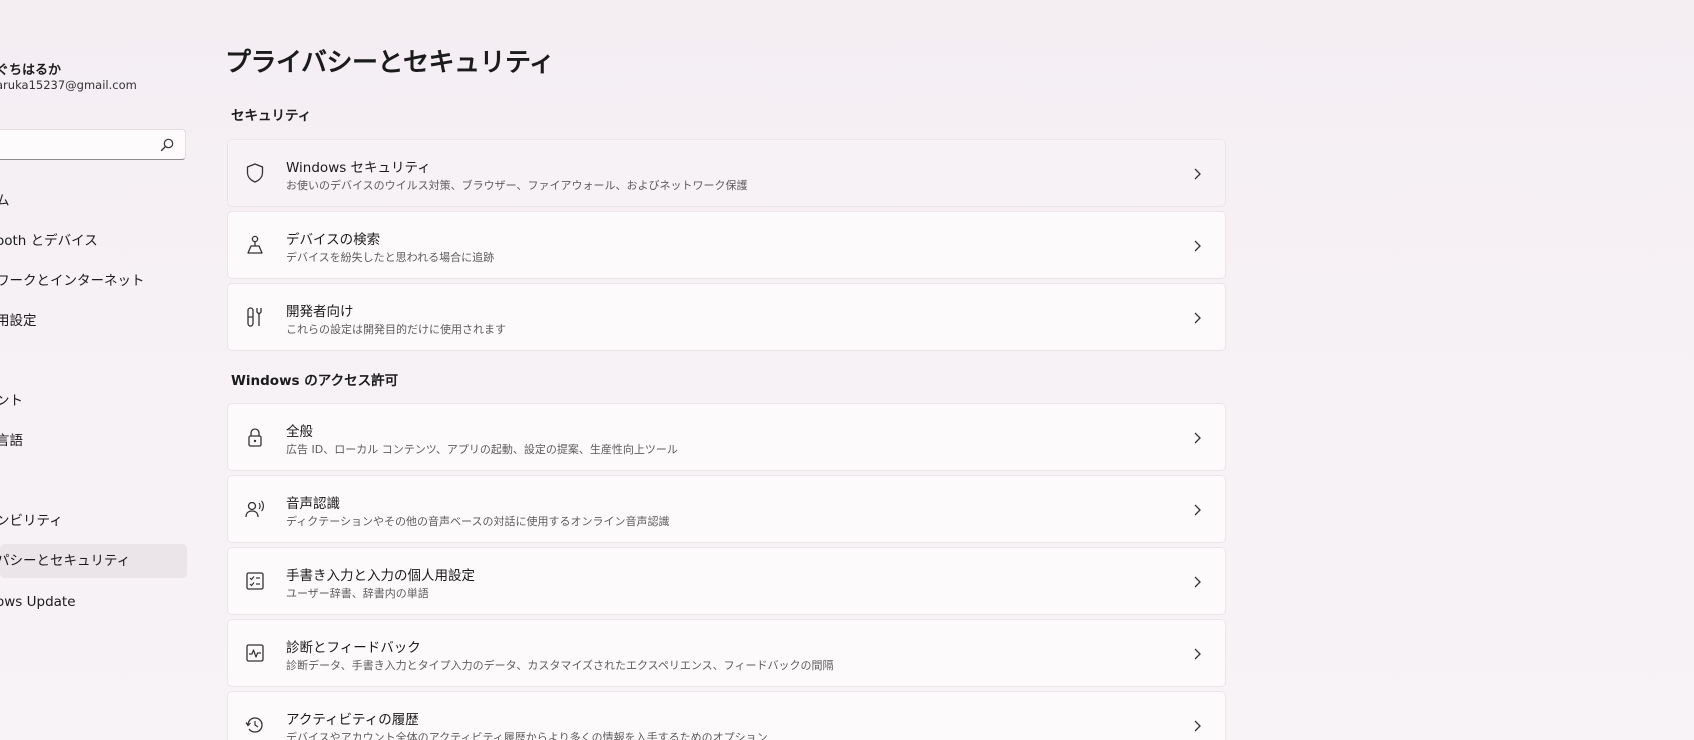 This screenshot has width=1694, height=740. I want to click on nav-item-label: ooth とデバイス, so click(49, 241).